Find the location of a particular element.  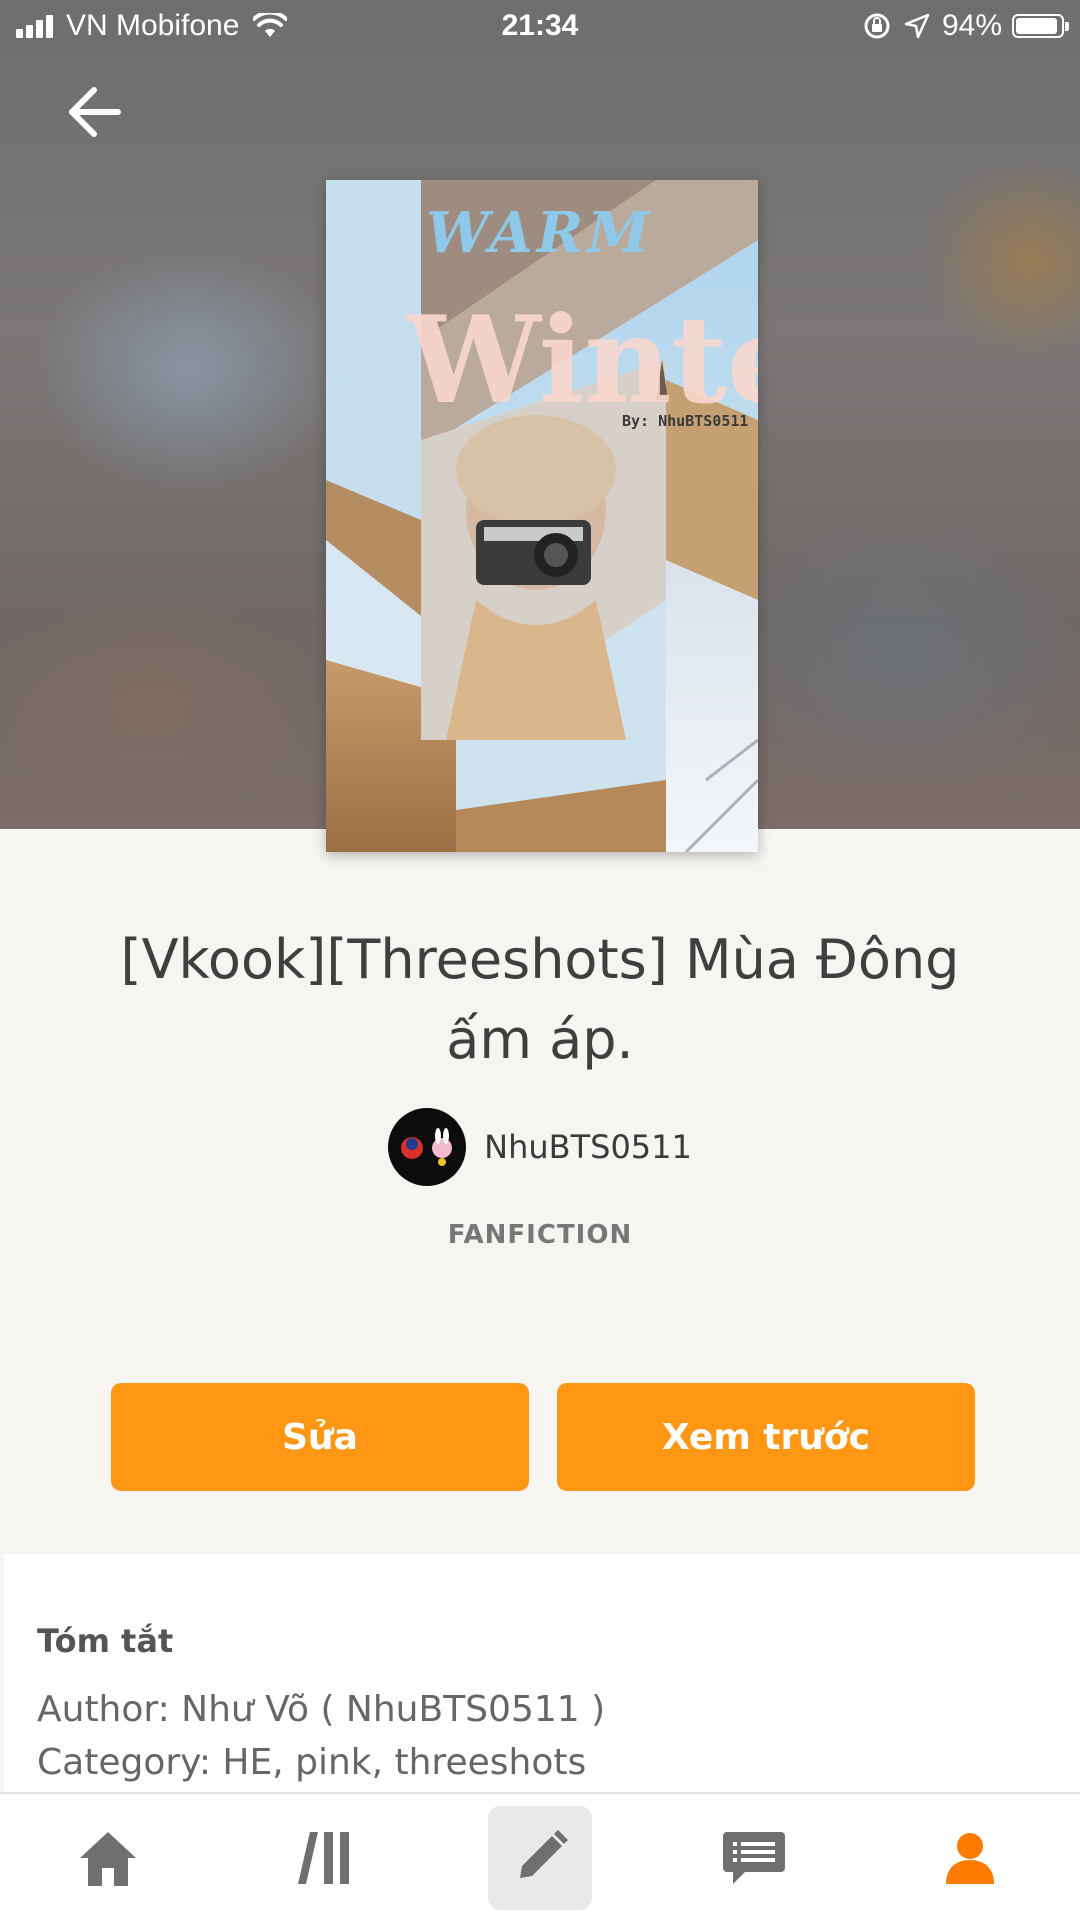

battery-icon is located at coordinates (1040, 26).